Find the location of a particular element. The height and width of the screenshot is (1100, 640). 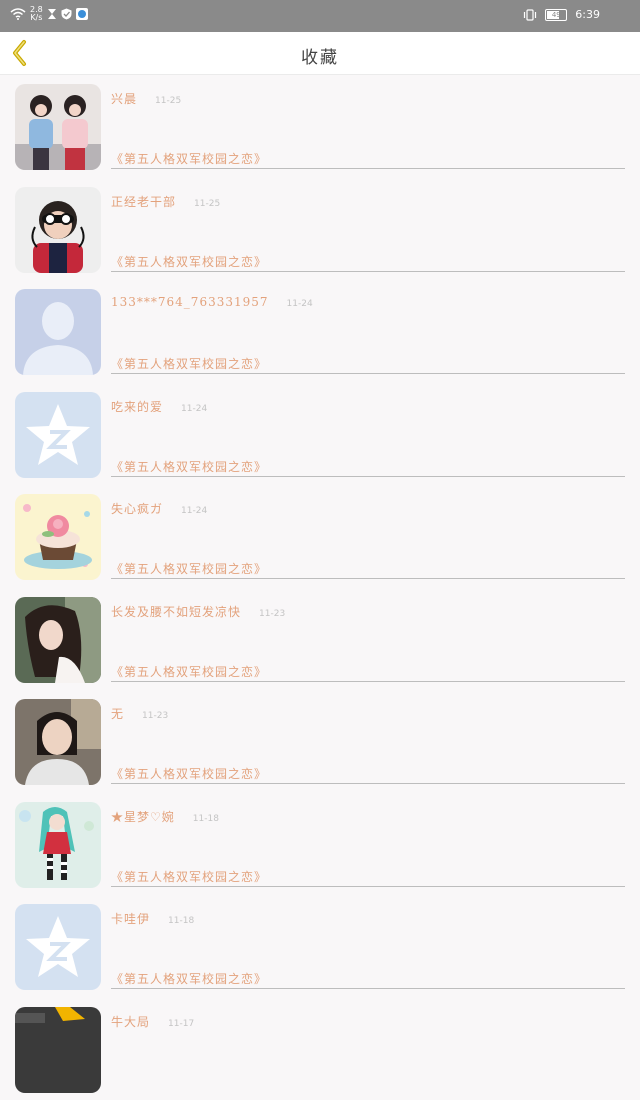

item-name-row: ★星梦♡婉 11-18 is located at coordinates (165, 816).